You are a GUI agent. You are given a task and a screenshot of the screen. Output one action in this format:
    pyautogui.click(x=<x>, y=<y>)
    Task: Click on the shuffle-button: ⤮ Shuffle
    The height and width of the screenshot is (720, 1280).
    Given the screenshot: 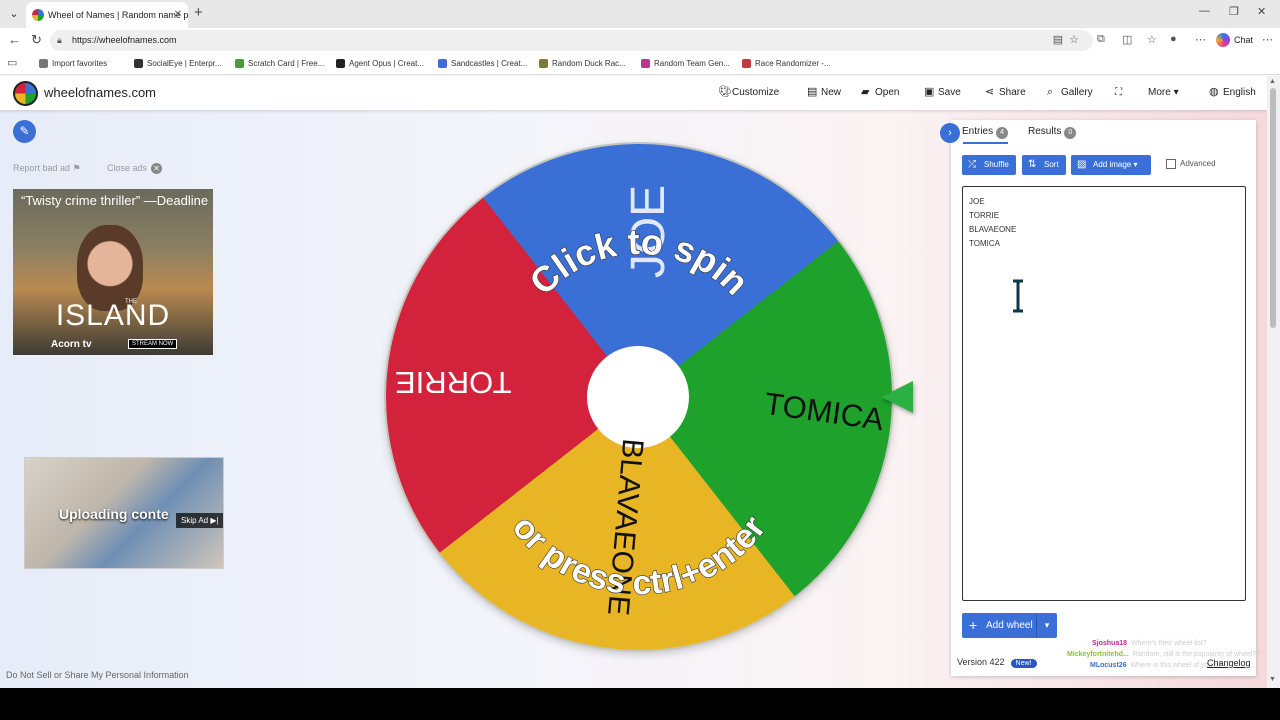 What is the action you would take?
    pyautogui.click(x=989, y=165)
    